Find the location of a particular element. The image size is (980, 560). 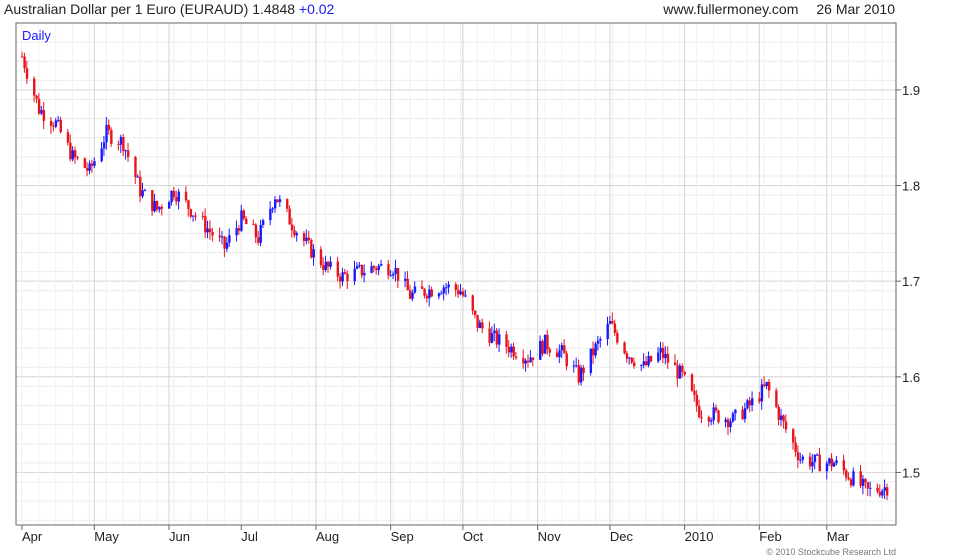

y-tick-label: 1.5 is located at coordinates (911, 472).